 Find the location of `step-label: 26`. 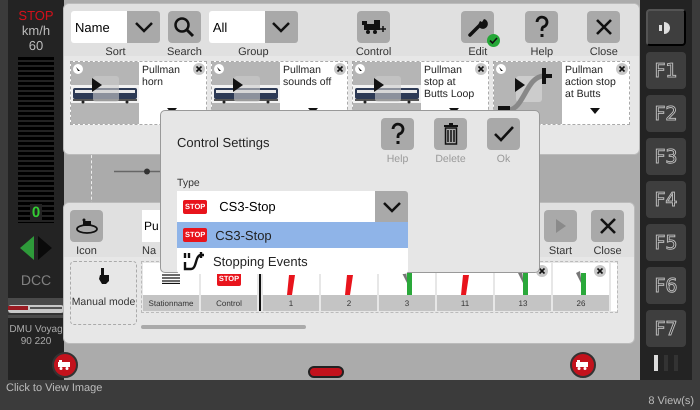

step-label: 26 is located at coordinates (581, 303).